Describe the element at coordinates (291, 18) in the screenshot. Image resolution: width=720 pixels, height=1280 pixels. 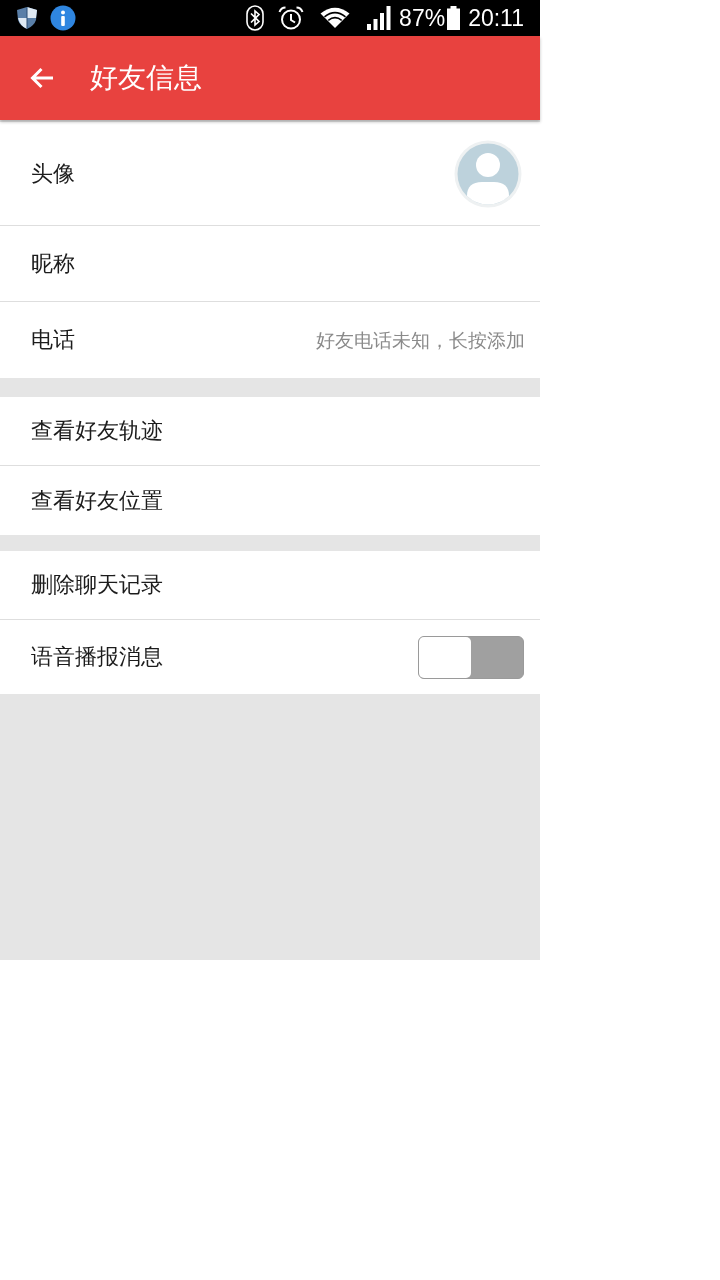
I see `alarm-clock-icon` at that location.